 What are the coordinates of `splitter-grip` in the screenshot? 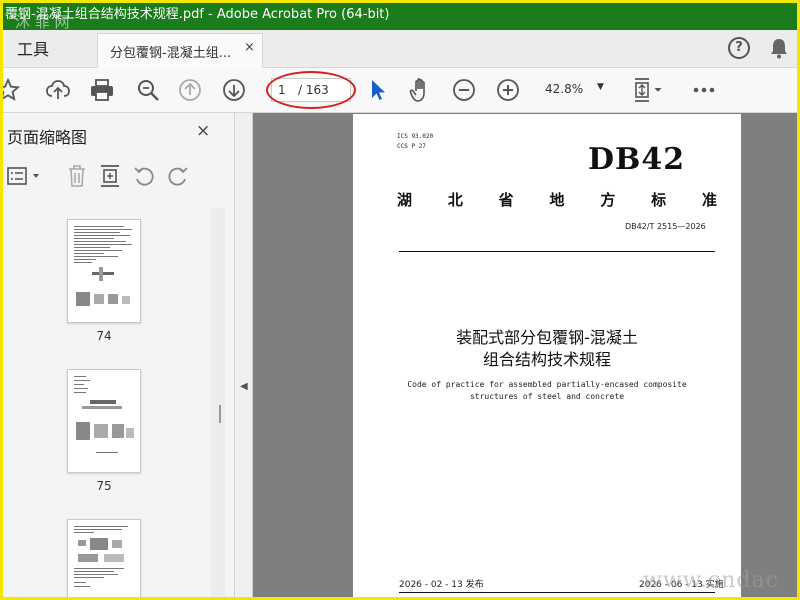 It's located at (220, 414).